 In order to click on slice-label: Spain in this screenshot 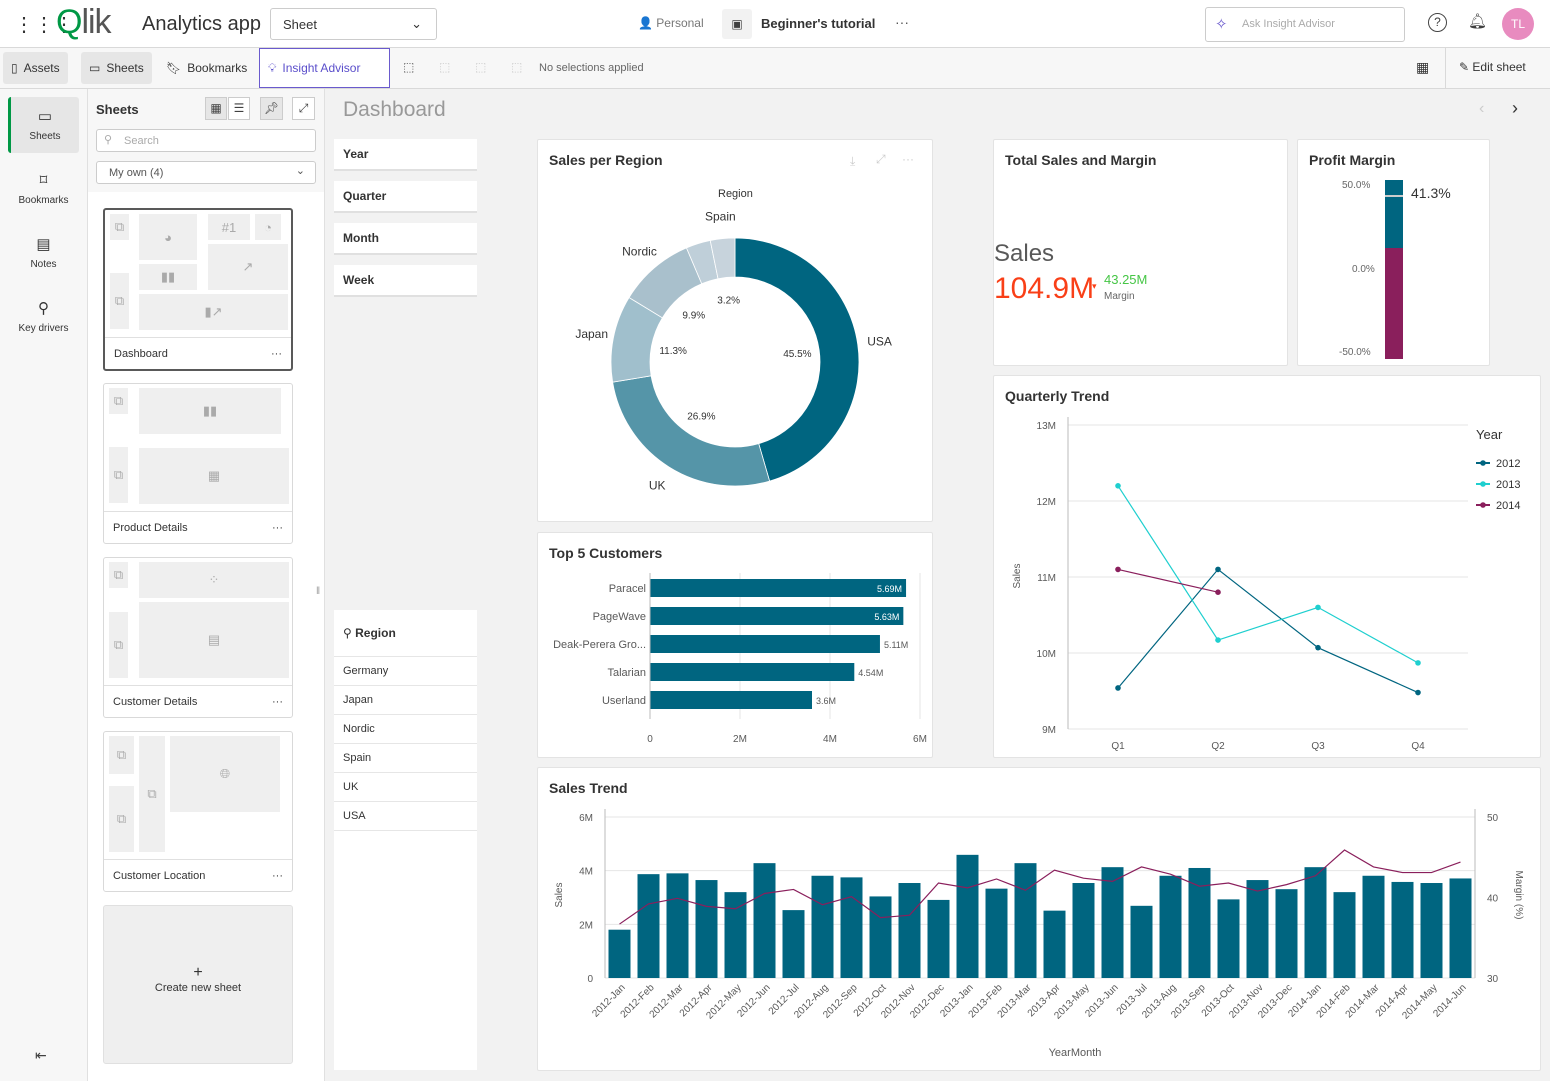, I will do `click(720, 217)`.